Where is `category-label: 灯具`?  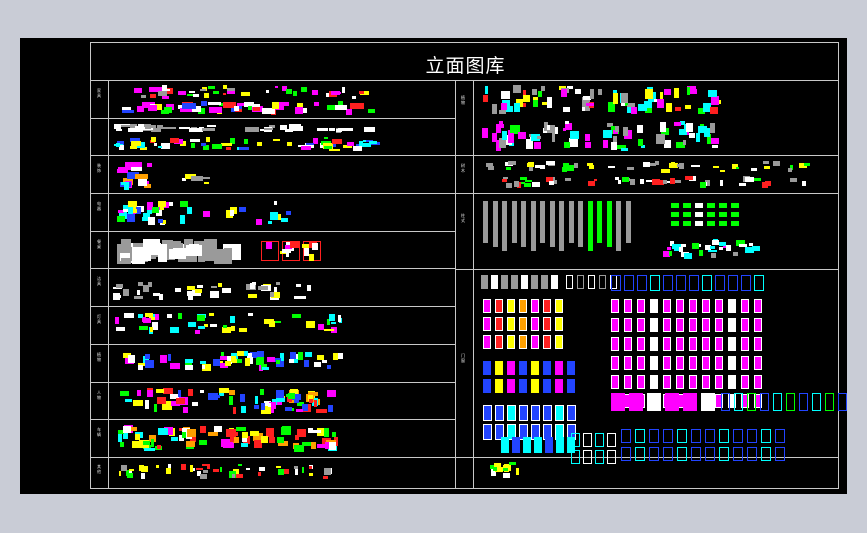 category-label: 灯具 is located at coordinates (99, 319).